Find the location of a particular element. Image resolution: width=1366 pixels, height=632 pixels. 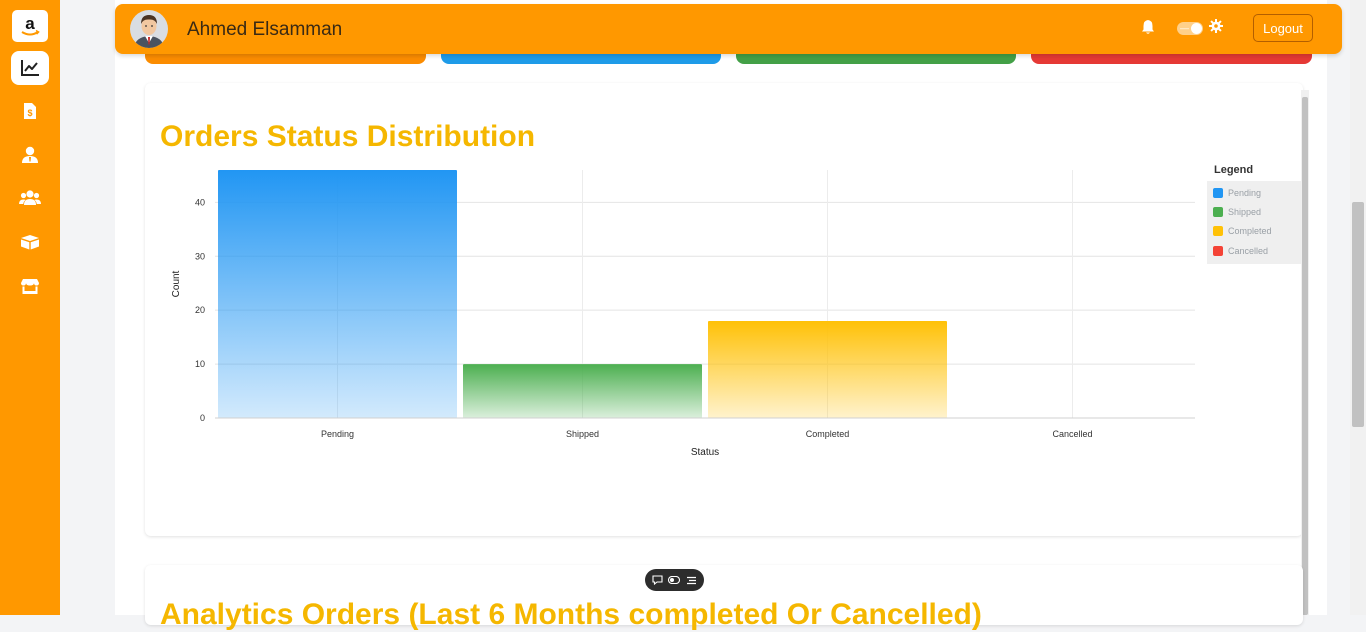

avatar is located at coordinates (149, 29).